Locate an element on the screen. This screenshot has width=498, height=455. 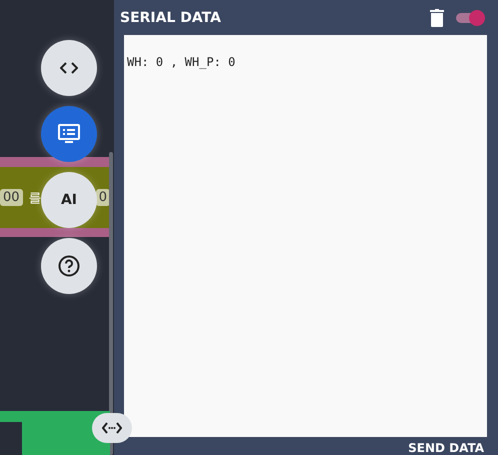
help-icon is located at coordinates (69, 266).